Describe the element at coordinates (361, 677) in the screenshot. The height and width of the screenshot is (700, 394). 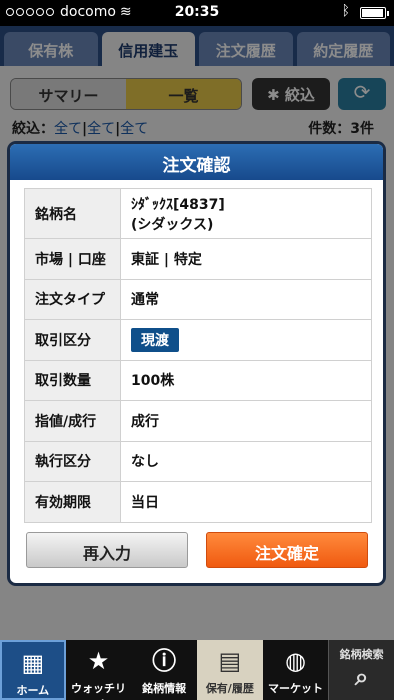
I see `search-icon: ⌕` at that location.